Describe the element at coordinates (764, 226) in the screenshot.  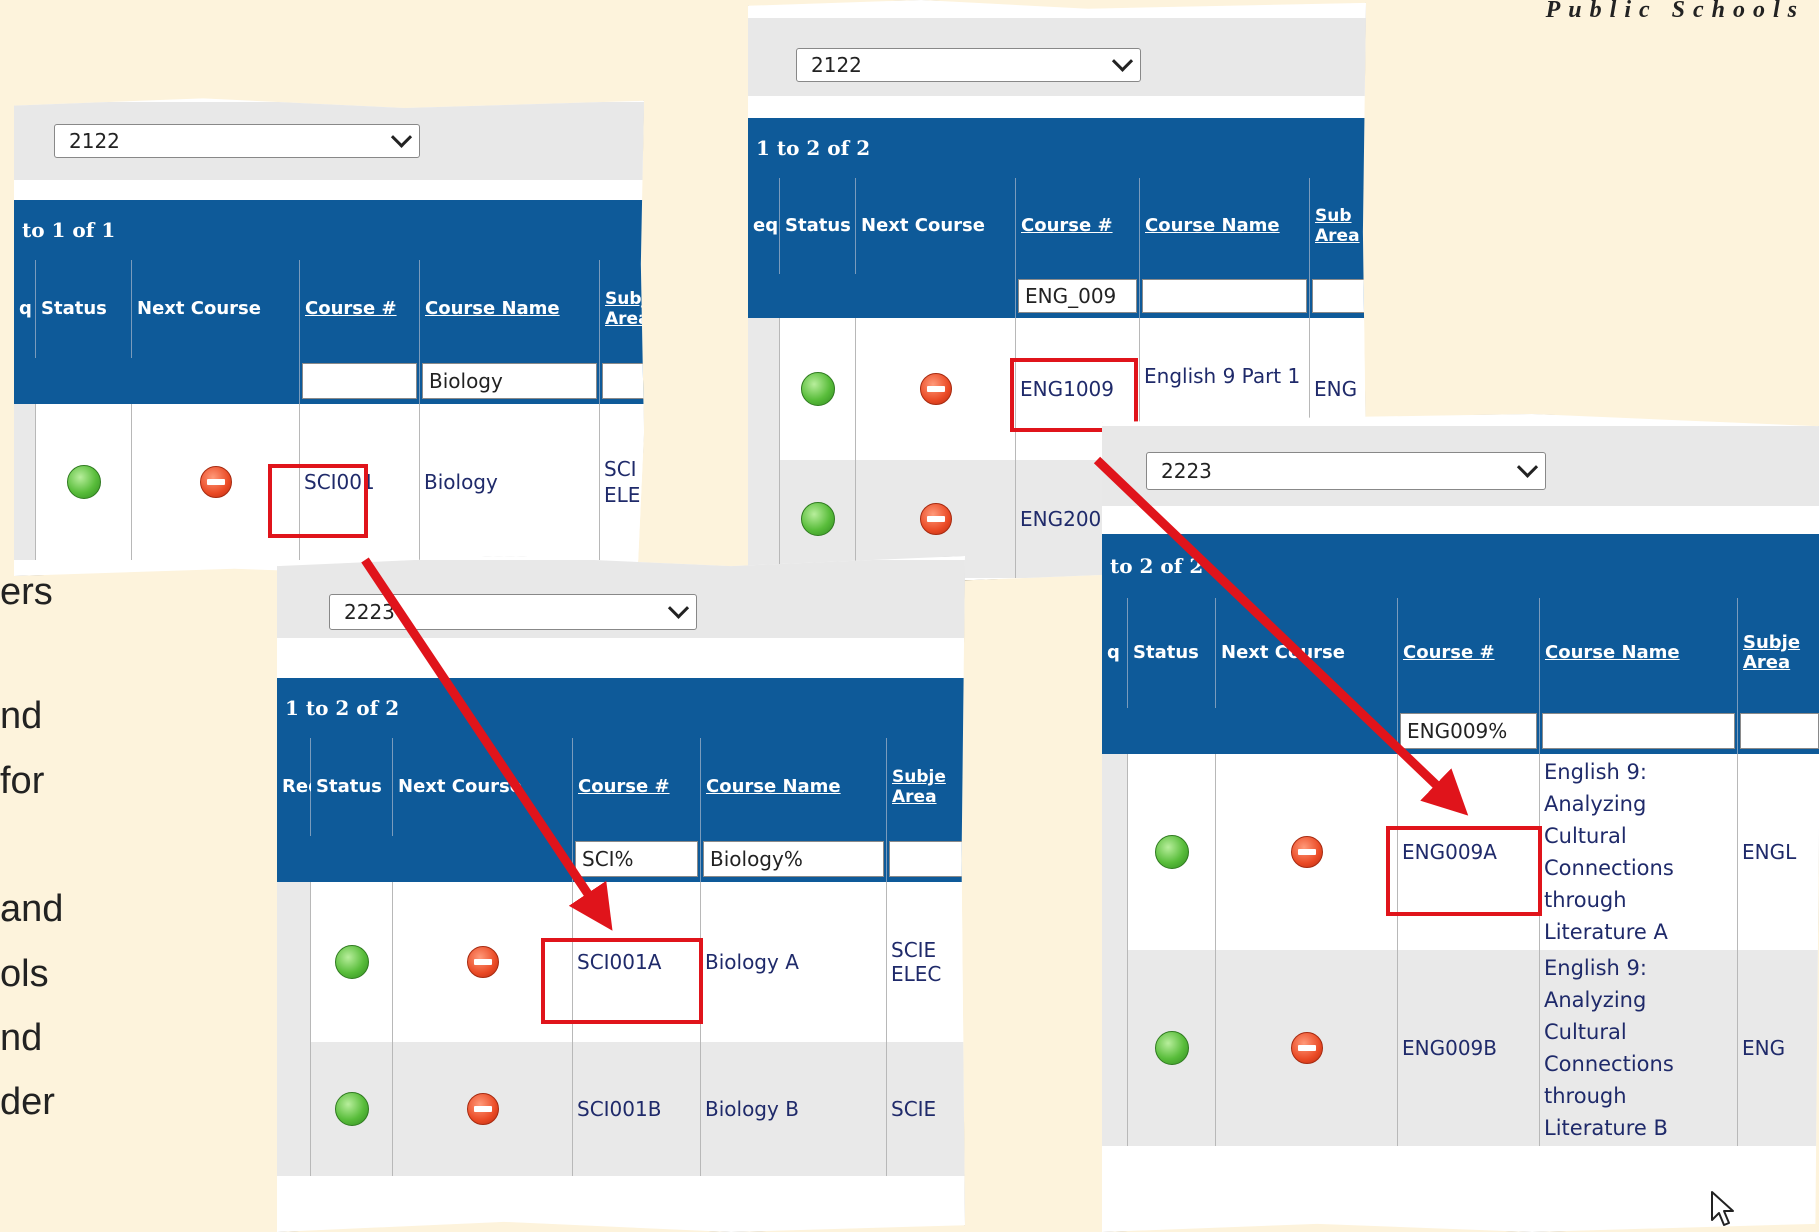
I see `header-req: eq` at that location.